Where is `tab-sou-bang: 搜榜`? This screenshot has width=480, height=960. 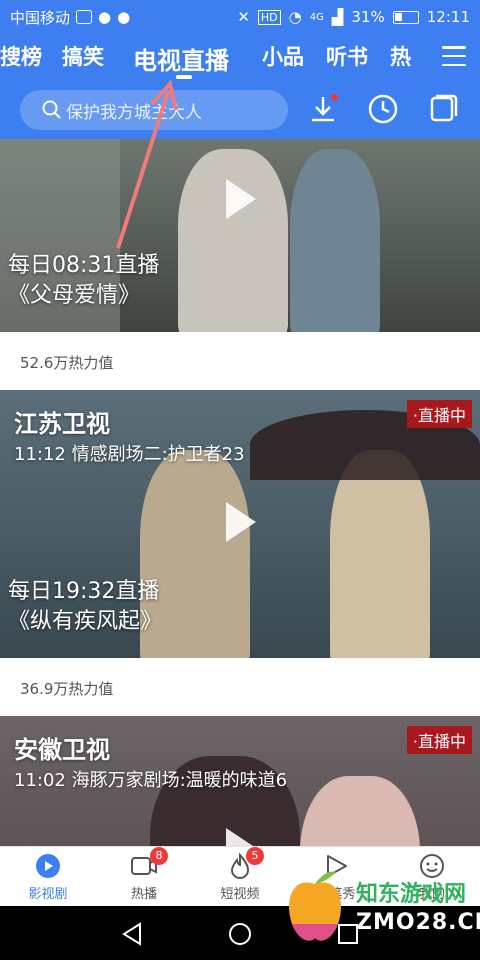 tab-sou-bang: 搜榜 is located at coordinates (21, 56).